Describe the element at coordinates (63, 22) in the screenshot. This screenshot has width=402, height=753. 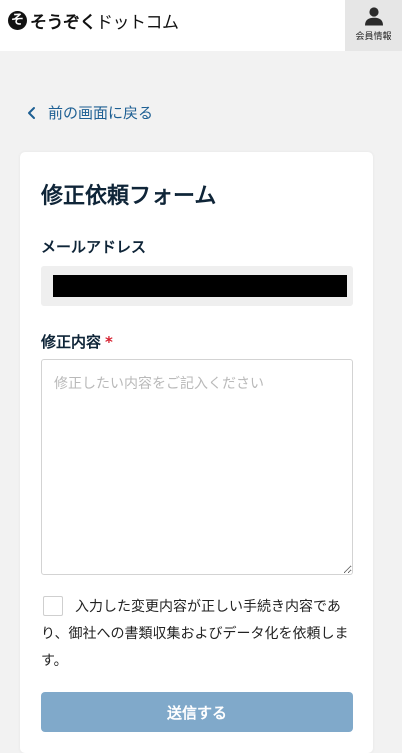
I see `logo-text-bold: そうぞく` at that location.